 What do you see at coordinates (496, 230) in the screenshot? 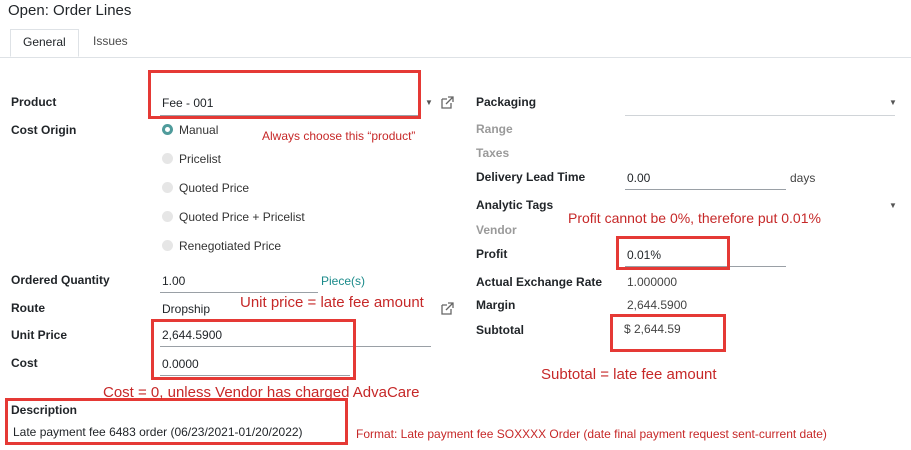
I see `vendor-label: Vendor` at bounding box center [496, 230].